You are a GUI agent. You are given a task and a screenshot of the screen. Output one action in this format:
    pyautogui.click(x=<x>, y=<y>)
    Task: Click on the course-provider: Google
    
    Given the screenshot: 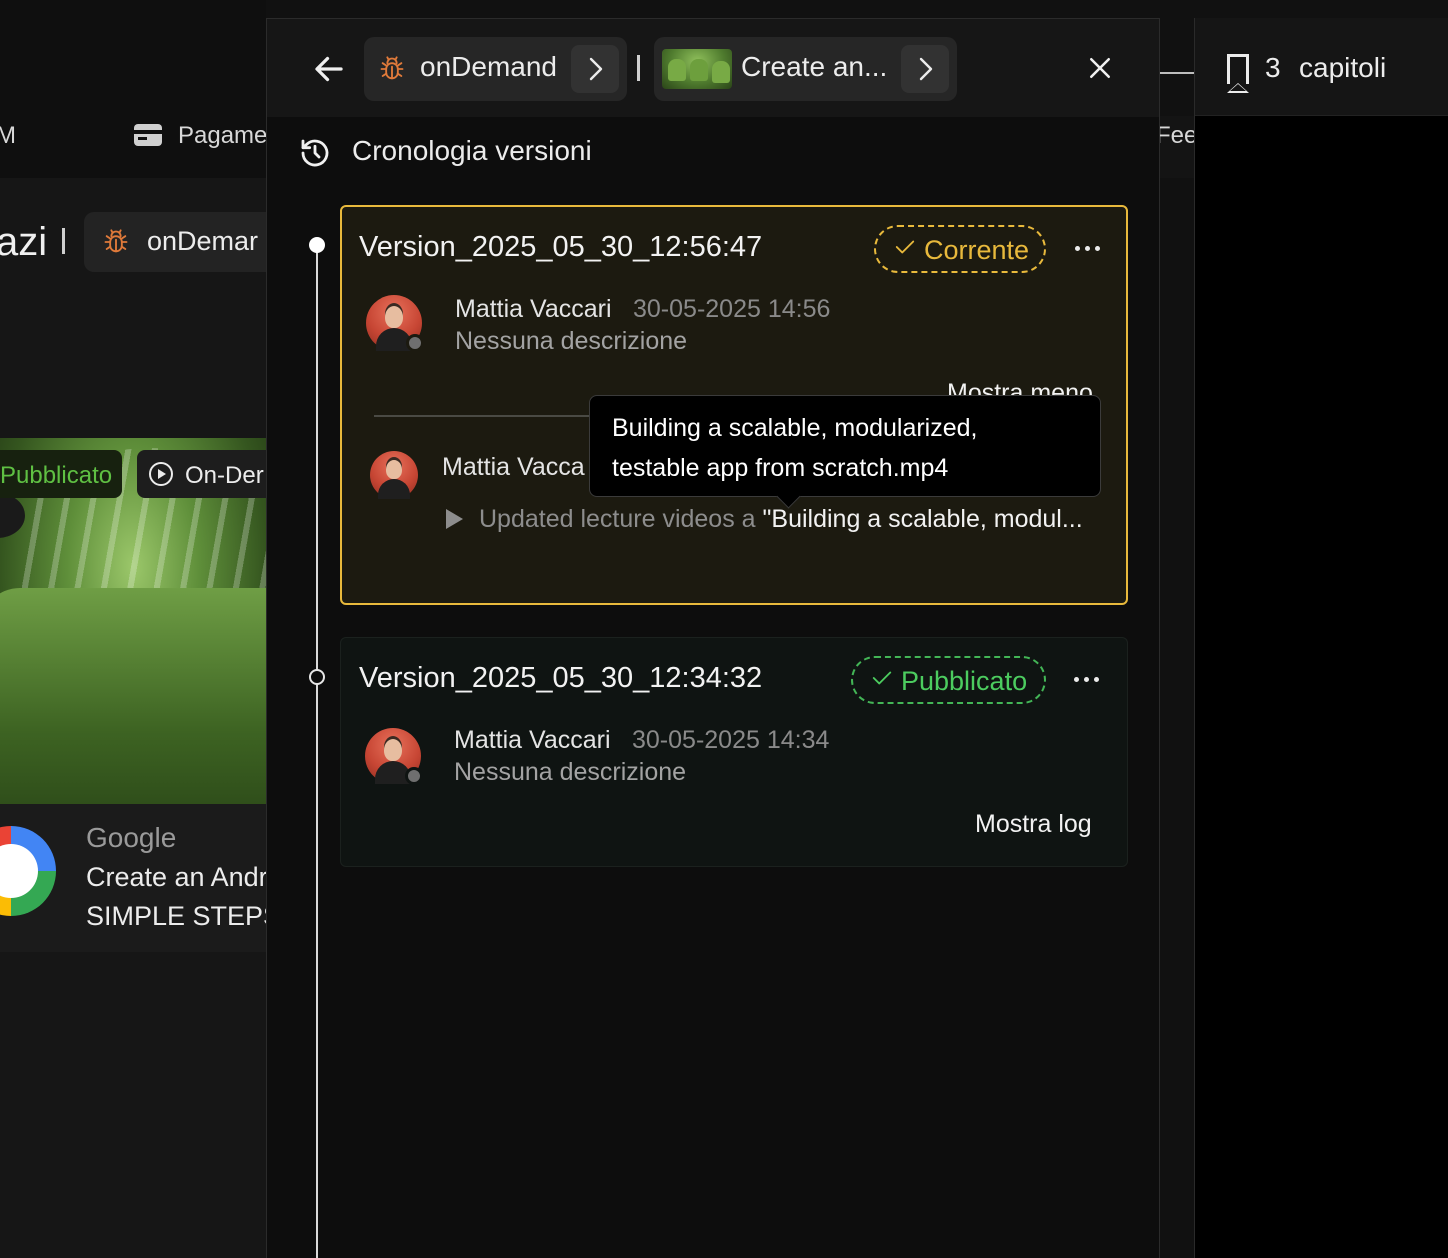 What is the action you would take?
    pyautogui.click(x=131, y=837)
    